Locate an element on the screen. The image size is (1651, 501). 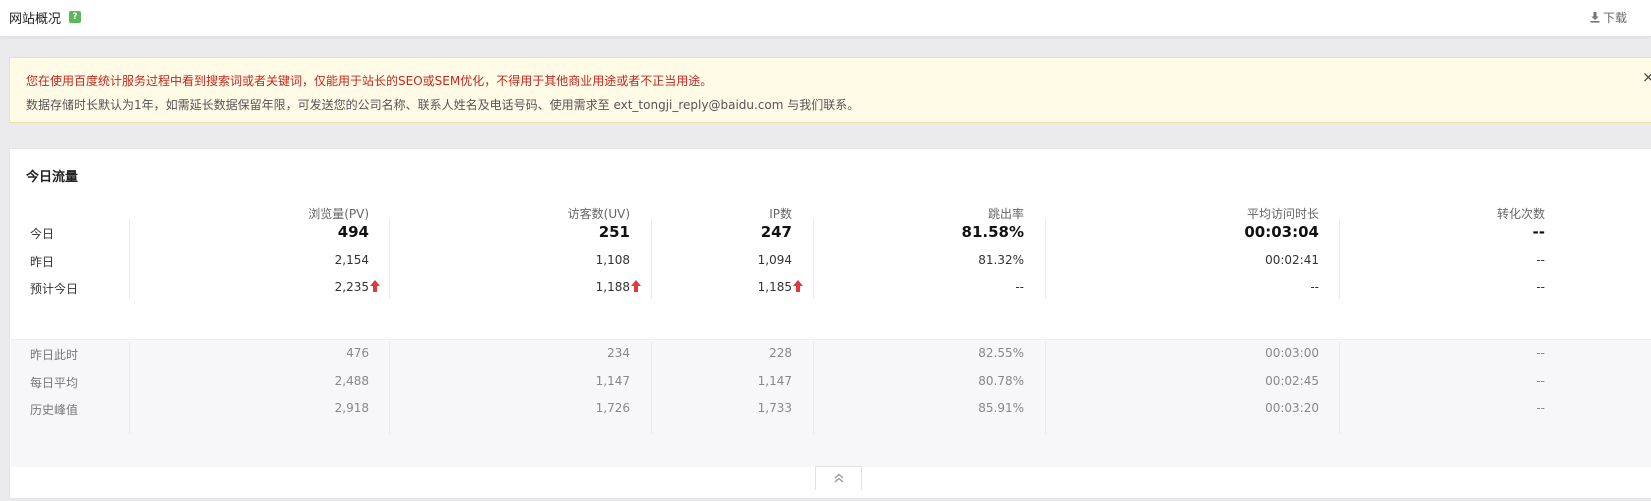
cell-avg-duration: -- is located at coordinates (1314, 287).